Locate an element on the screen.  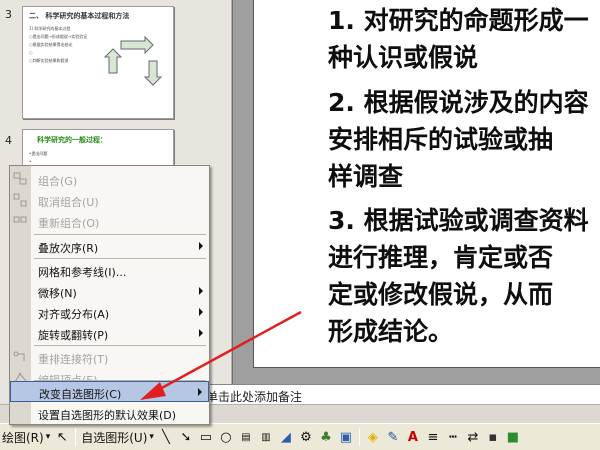
thumbnail-text-line: 1) 科学研究的基本过程 is located at coordinates (50, 28).